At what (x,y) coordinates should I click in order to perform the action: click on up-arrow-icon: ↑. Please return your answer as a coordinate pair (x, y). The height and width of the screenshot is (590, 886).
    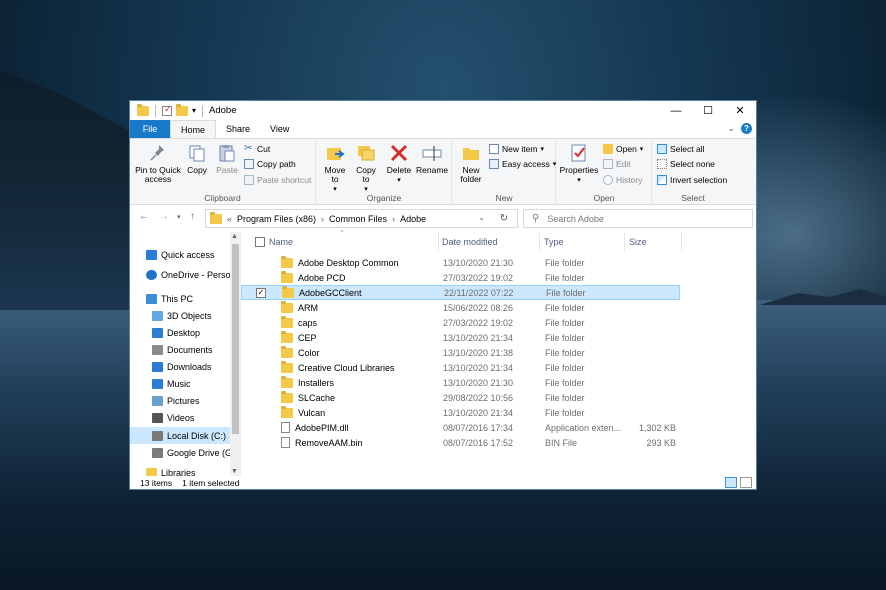
    Looking at the image, I should click on (192, 216).